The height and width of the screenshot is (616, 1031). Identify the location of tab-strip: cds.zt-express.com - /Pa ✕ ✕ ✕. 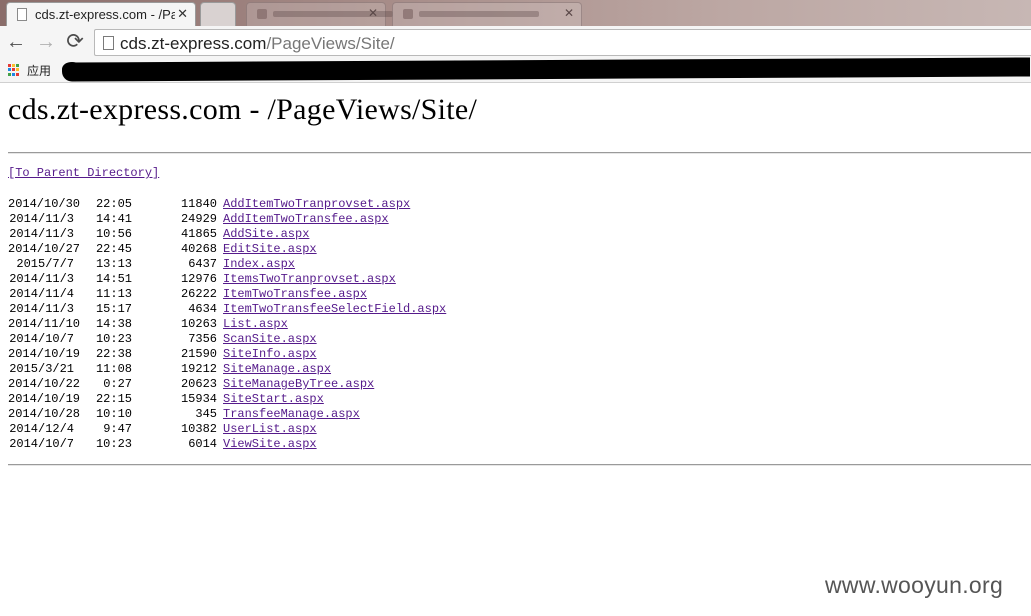
(515, 13).